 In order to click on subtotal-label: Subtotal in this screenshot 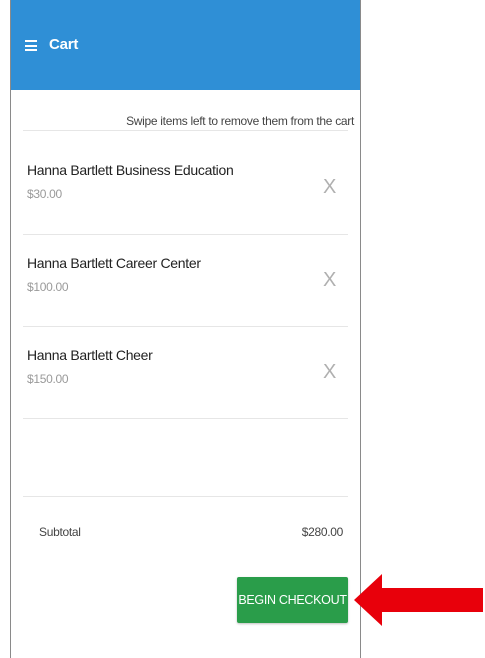, I will do `click(60, 532)`.